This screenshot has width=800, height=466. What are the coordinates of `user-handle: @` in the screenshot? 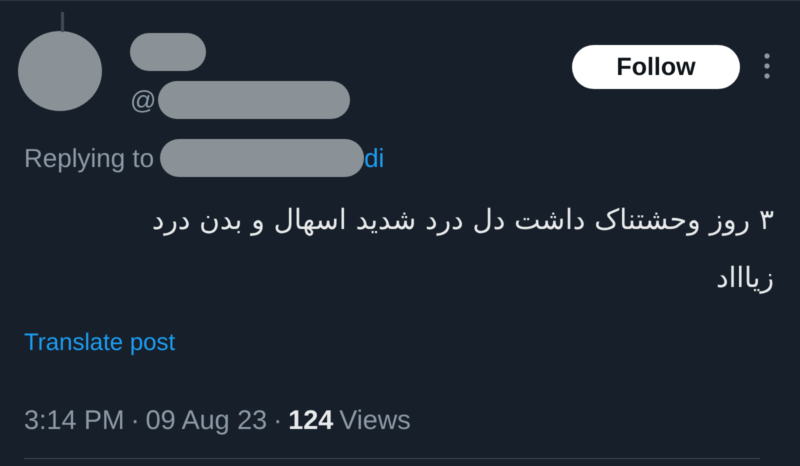 It's located at (143, 100).